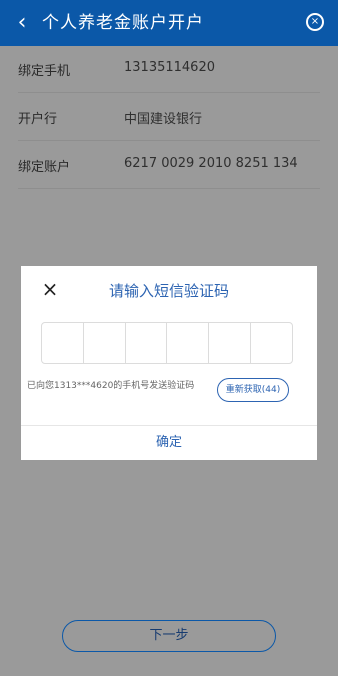 This screenshot has height=676, width=338. What do you see at coordinates (315, 22) in the screenshot?
I see `close-circle-icon: ×` at bounding box center [315, 22].